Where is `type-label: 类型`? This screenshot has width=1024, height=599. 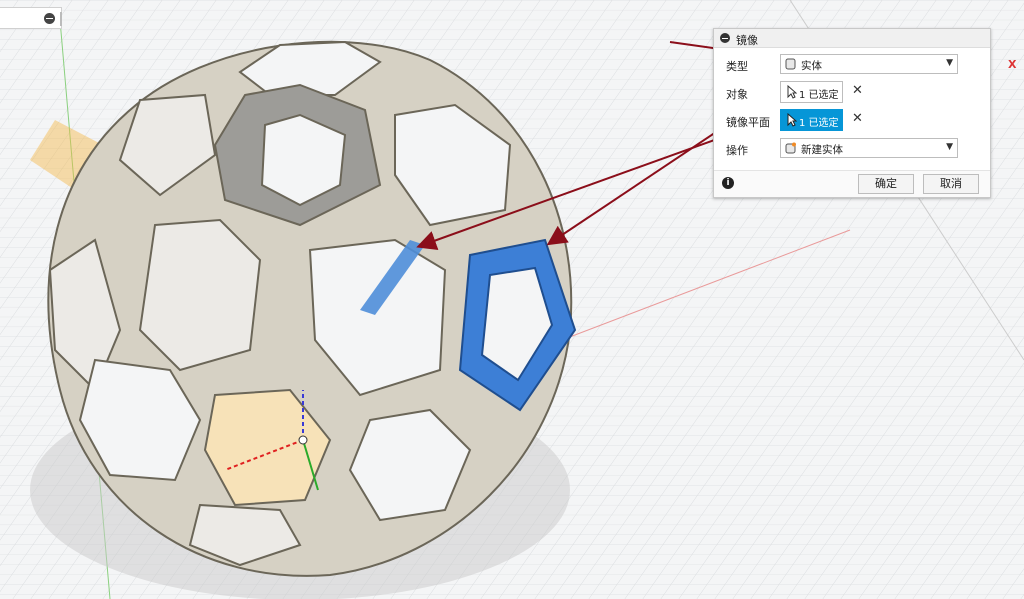 type-label: 类型 is located at coordinates (737, 66).